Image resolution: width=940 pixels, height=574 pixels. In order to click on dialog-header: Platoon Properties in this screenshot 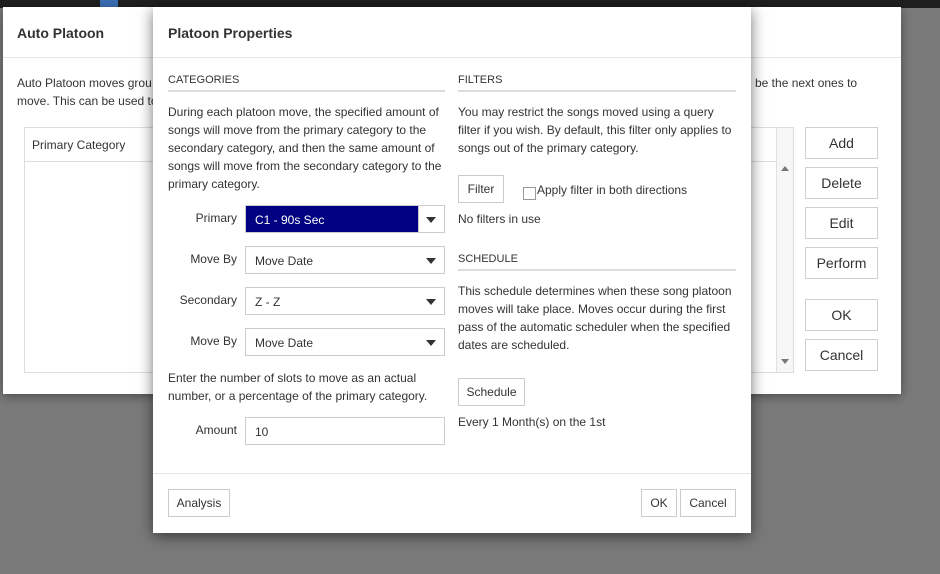, I will do `click(452, 32)`.